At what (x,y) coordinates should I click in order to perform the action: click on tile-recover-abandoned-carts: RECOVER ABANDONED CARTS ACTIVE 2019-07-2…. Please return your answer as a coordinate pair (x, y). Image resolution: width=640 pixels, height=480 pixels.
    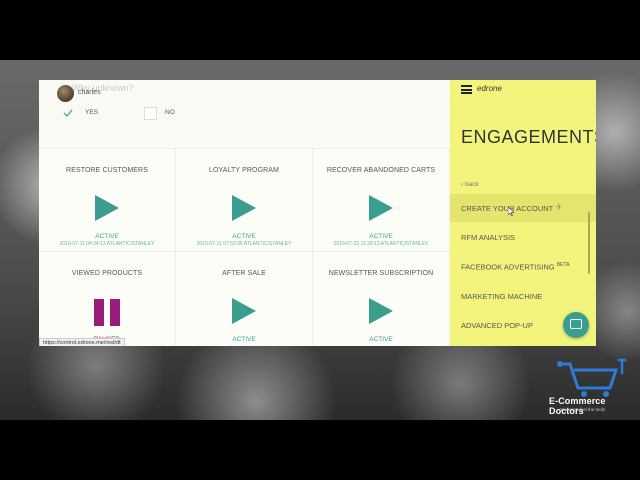
    Looking at the image, I should click on (381, 200).